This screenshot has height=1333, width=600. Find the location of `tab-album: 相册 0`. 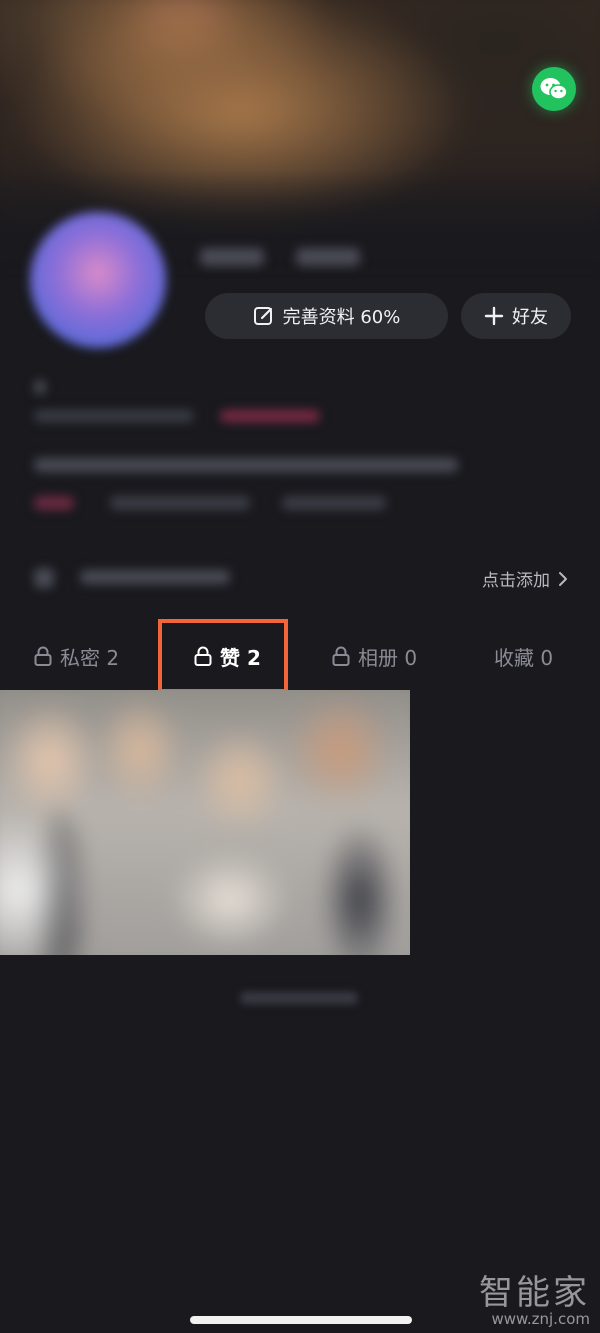

tab-album: 相册 0 is located at coordinates (374, 656).